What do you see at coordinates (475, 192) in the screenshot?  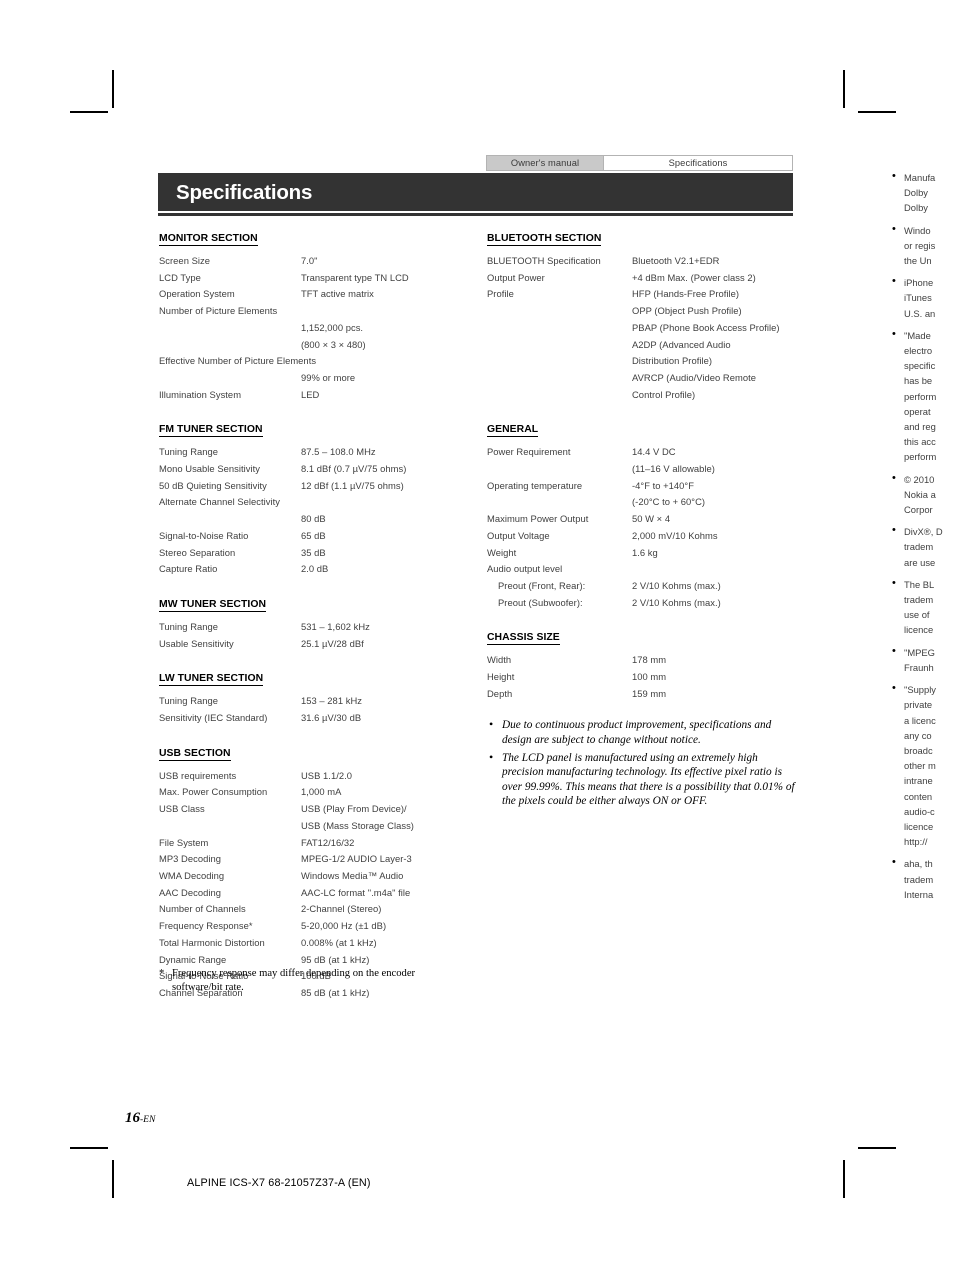 I see `page-title-banner: Specifications` at bounding box center [475, 192].